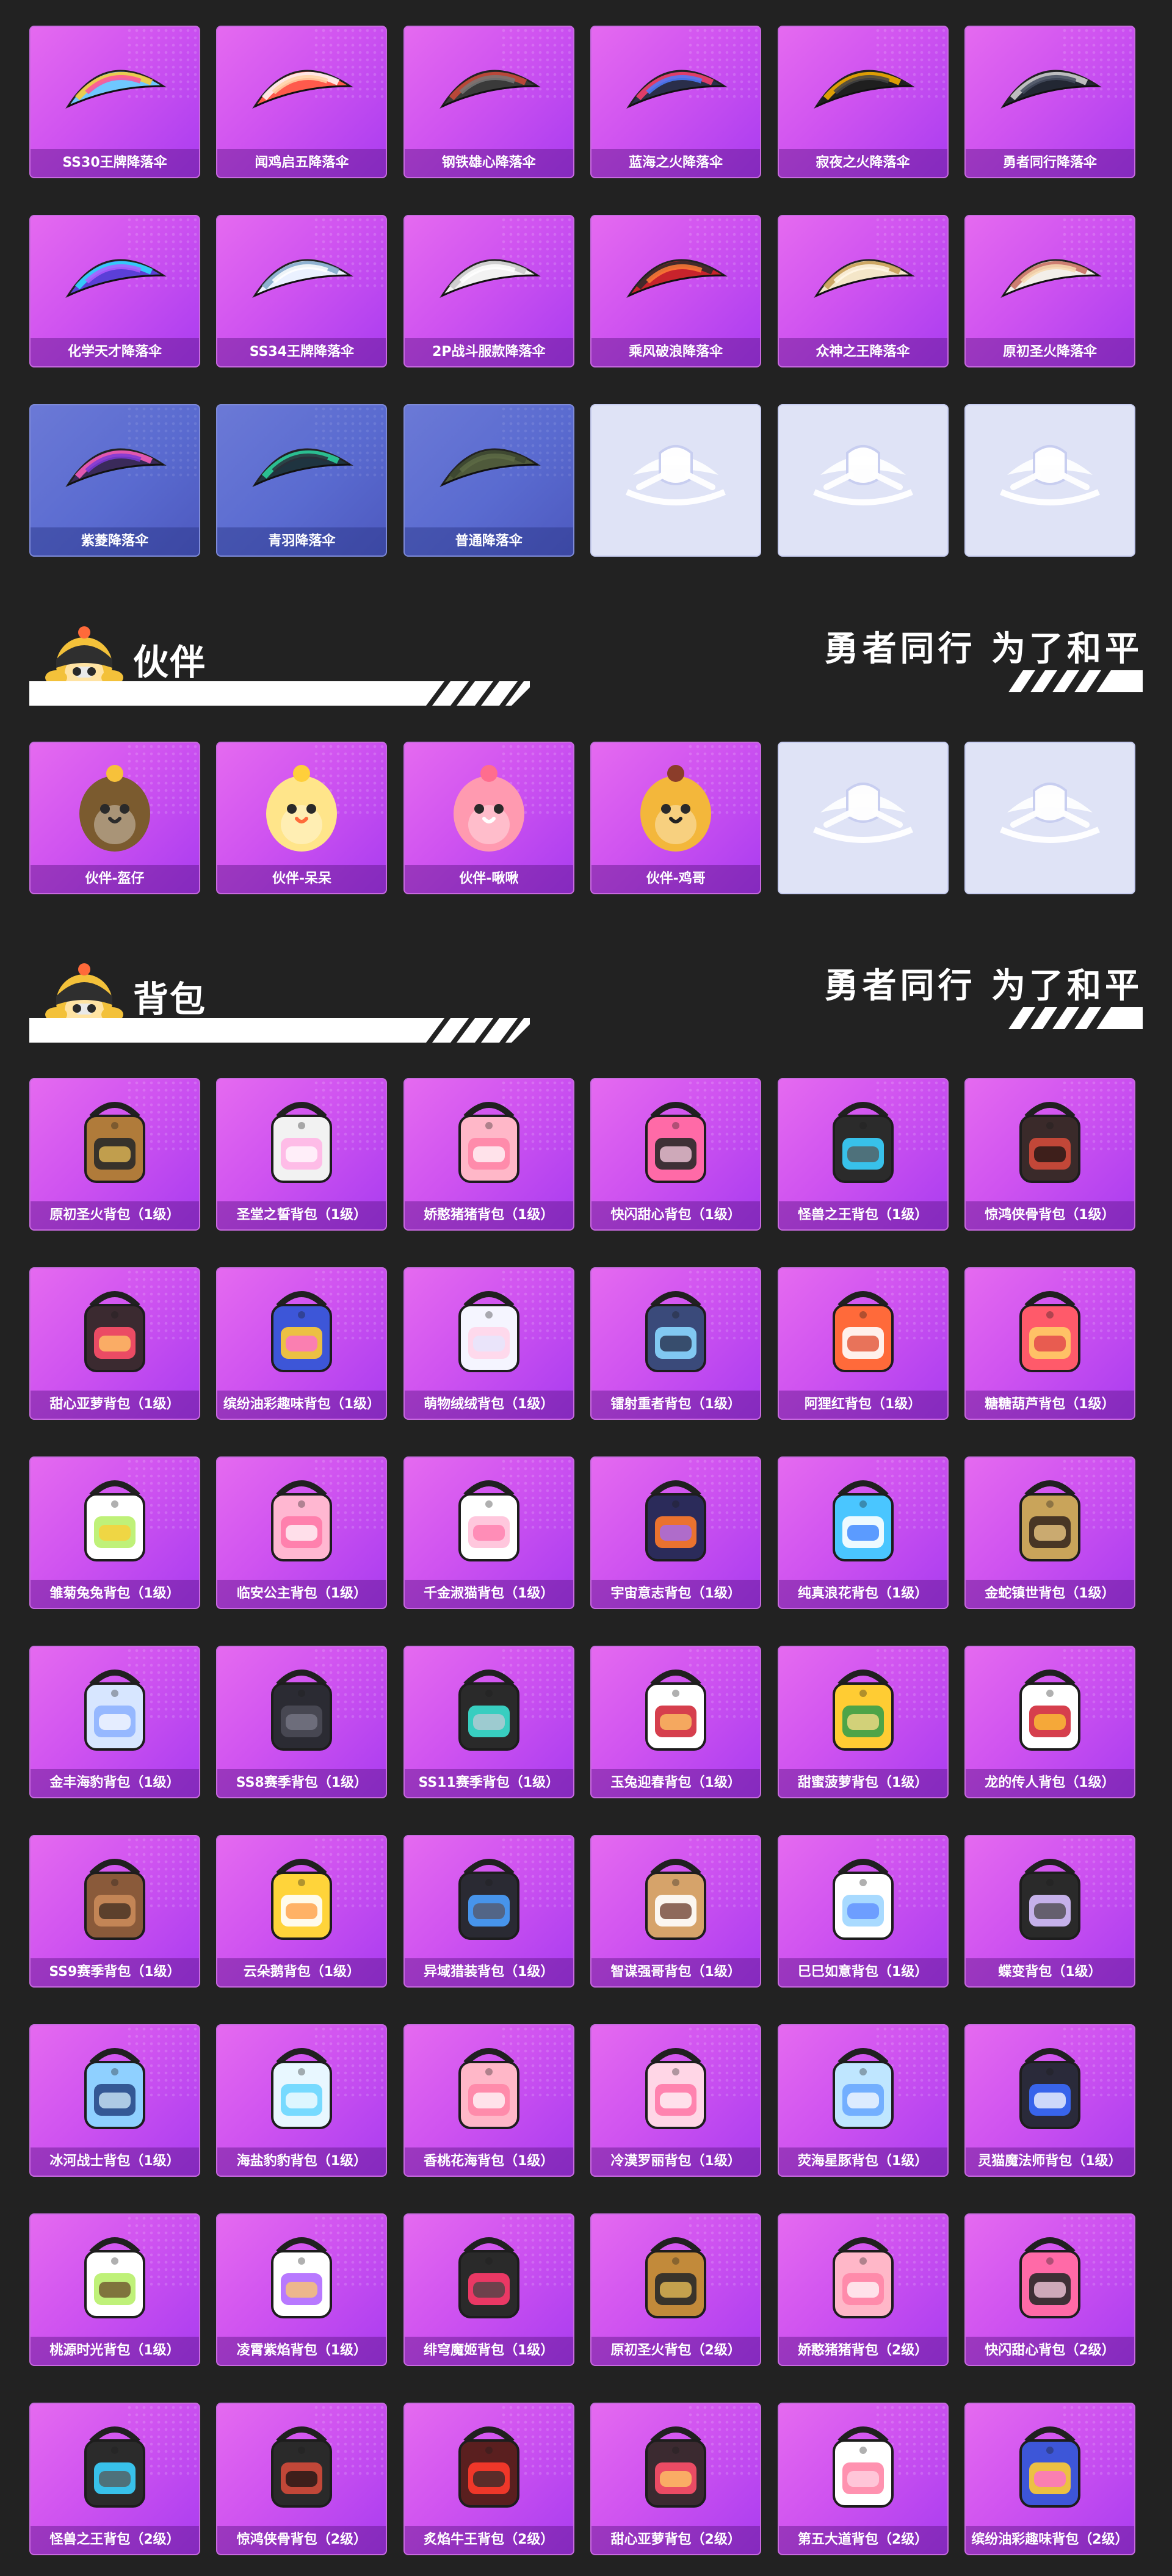 The width and height of the screenshot is (1172, 2576). Describe the element at coordinates (302, 818) in the screenshot. I see `partner-card: 伙伴-呆呆` at that location.